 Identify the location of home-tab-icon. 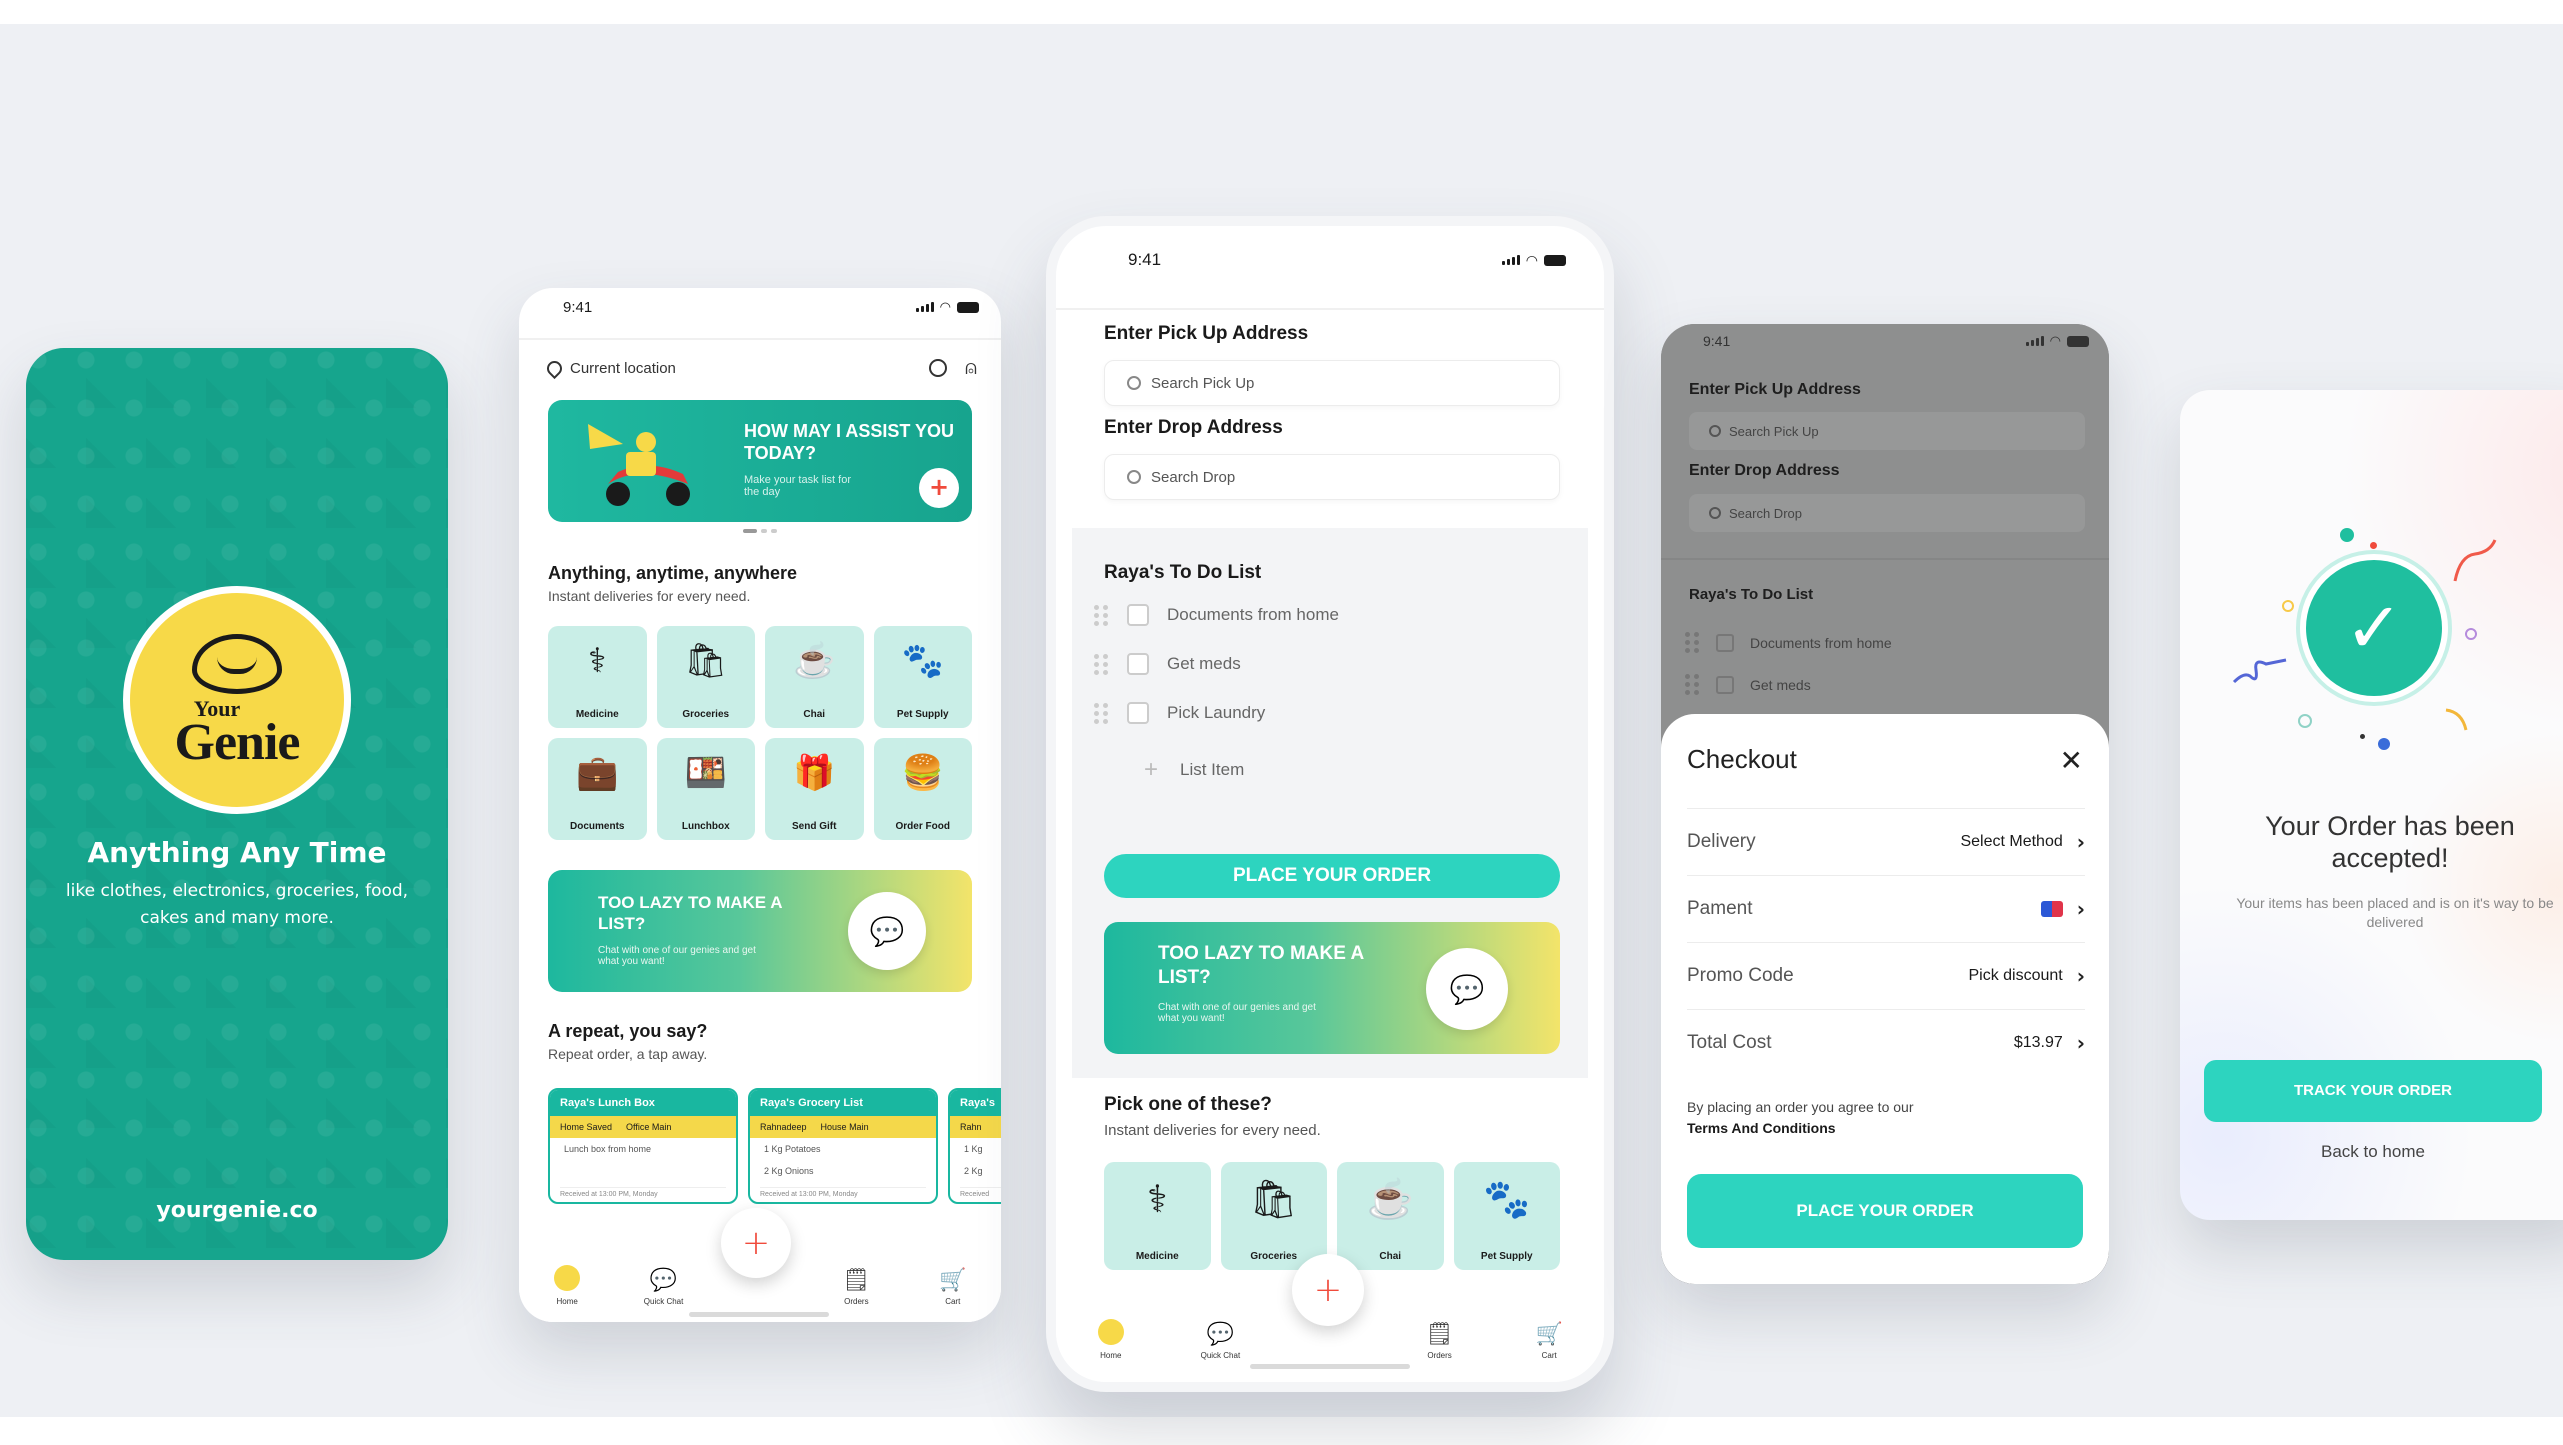
(567, 1278).